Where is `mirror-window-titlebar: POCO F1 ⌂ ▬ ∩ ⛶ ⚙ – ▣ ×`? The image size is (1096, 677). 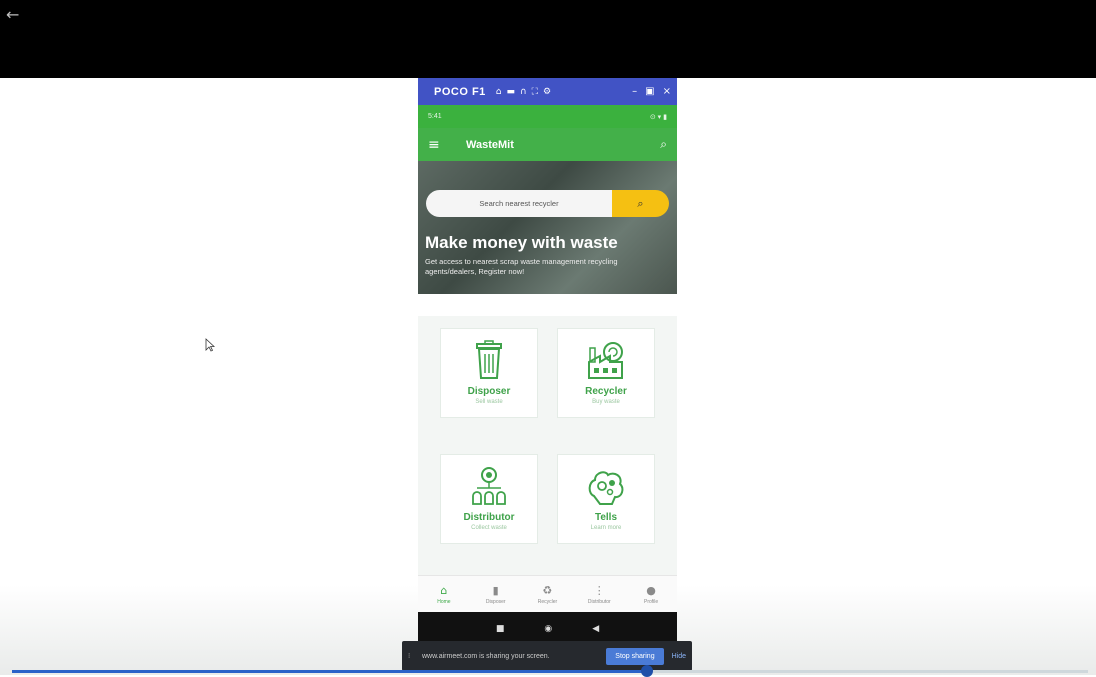
mirror-window-titlebar: POCO F1 ⌂ ▬ ∩ ⛶ ⚙ – ▣ × is located at coordinates (547, 91).